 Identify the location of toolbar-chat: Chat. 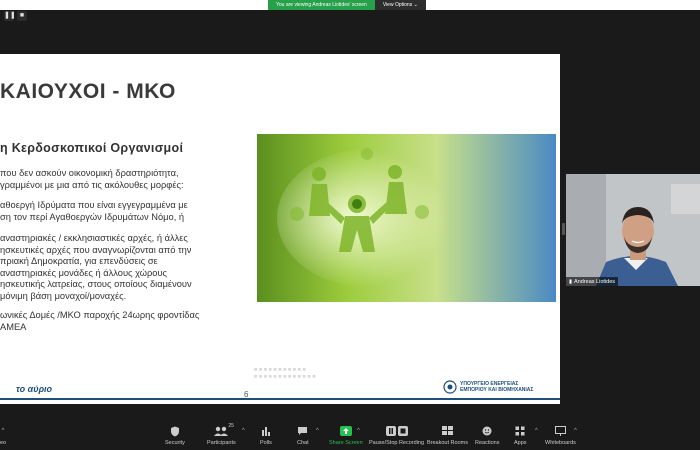
(303, 435).